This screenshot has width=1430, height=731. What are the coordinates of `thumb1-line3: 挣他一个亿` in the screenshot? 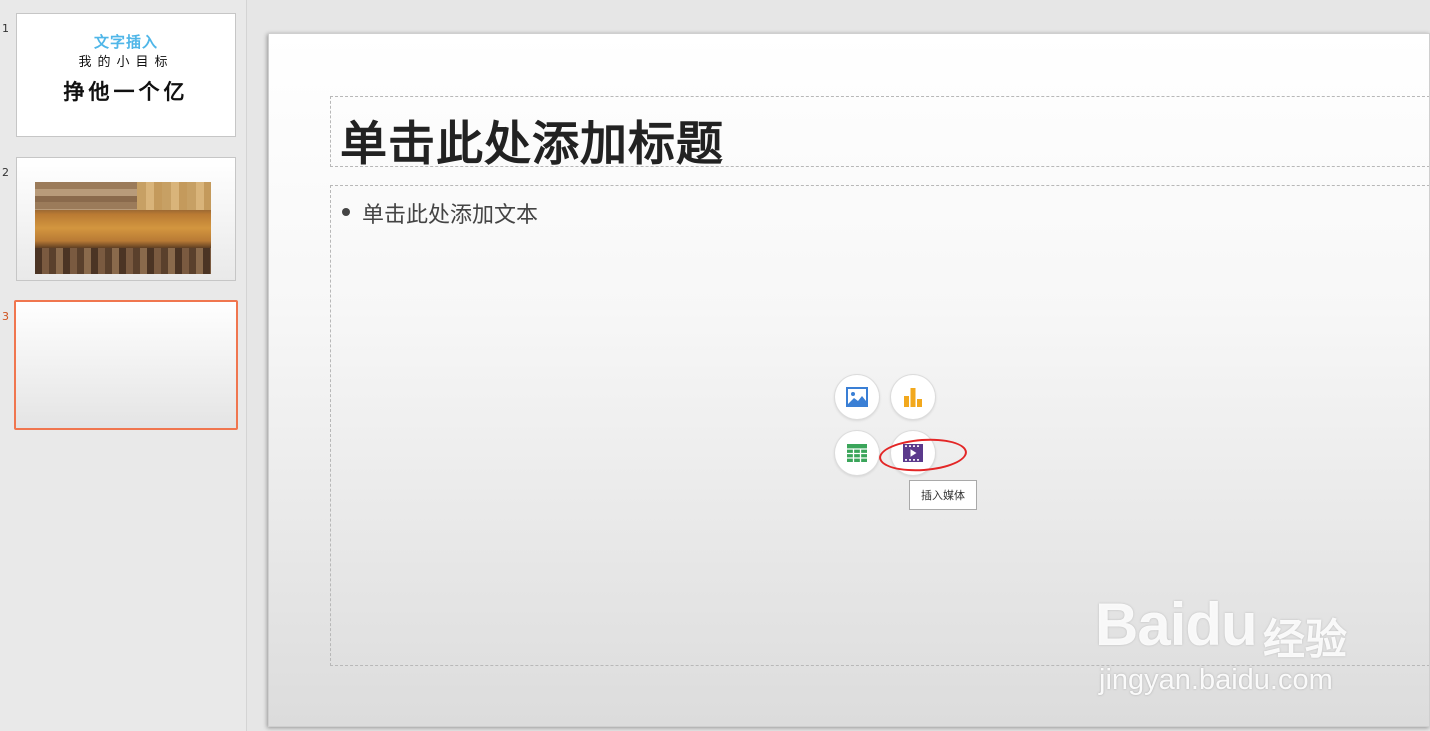 It's located at (126, 91).